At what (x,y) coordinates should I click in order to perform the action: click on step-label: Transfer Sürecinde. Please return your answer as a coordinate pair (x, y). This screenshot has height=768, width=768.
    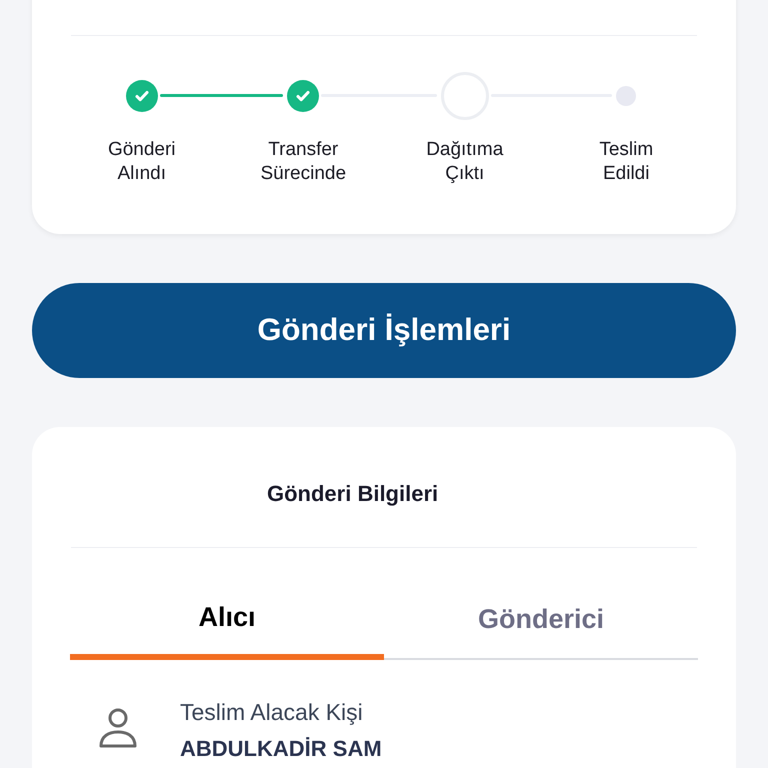
    Looking at the image, I should click on (303, 162).